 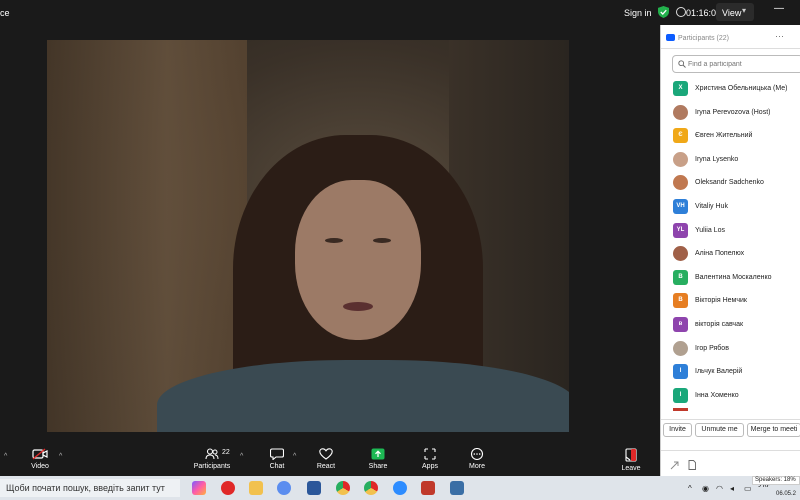 What do you see at coordinates (358, 260) in the screenshot?
I see `speaker-face` at bounding box center [358, 260].